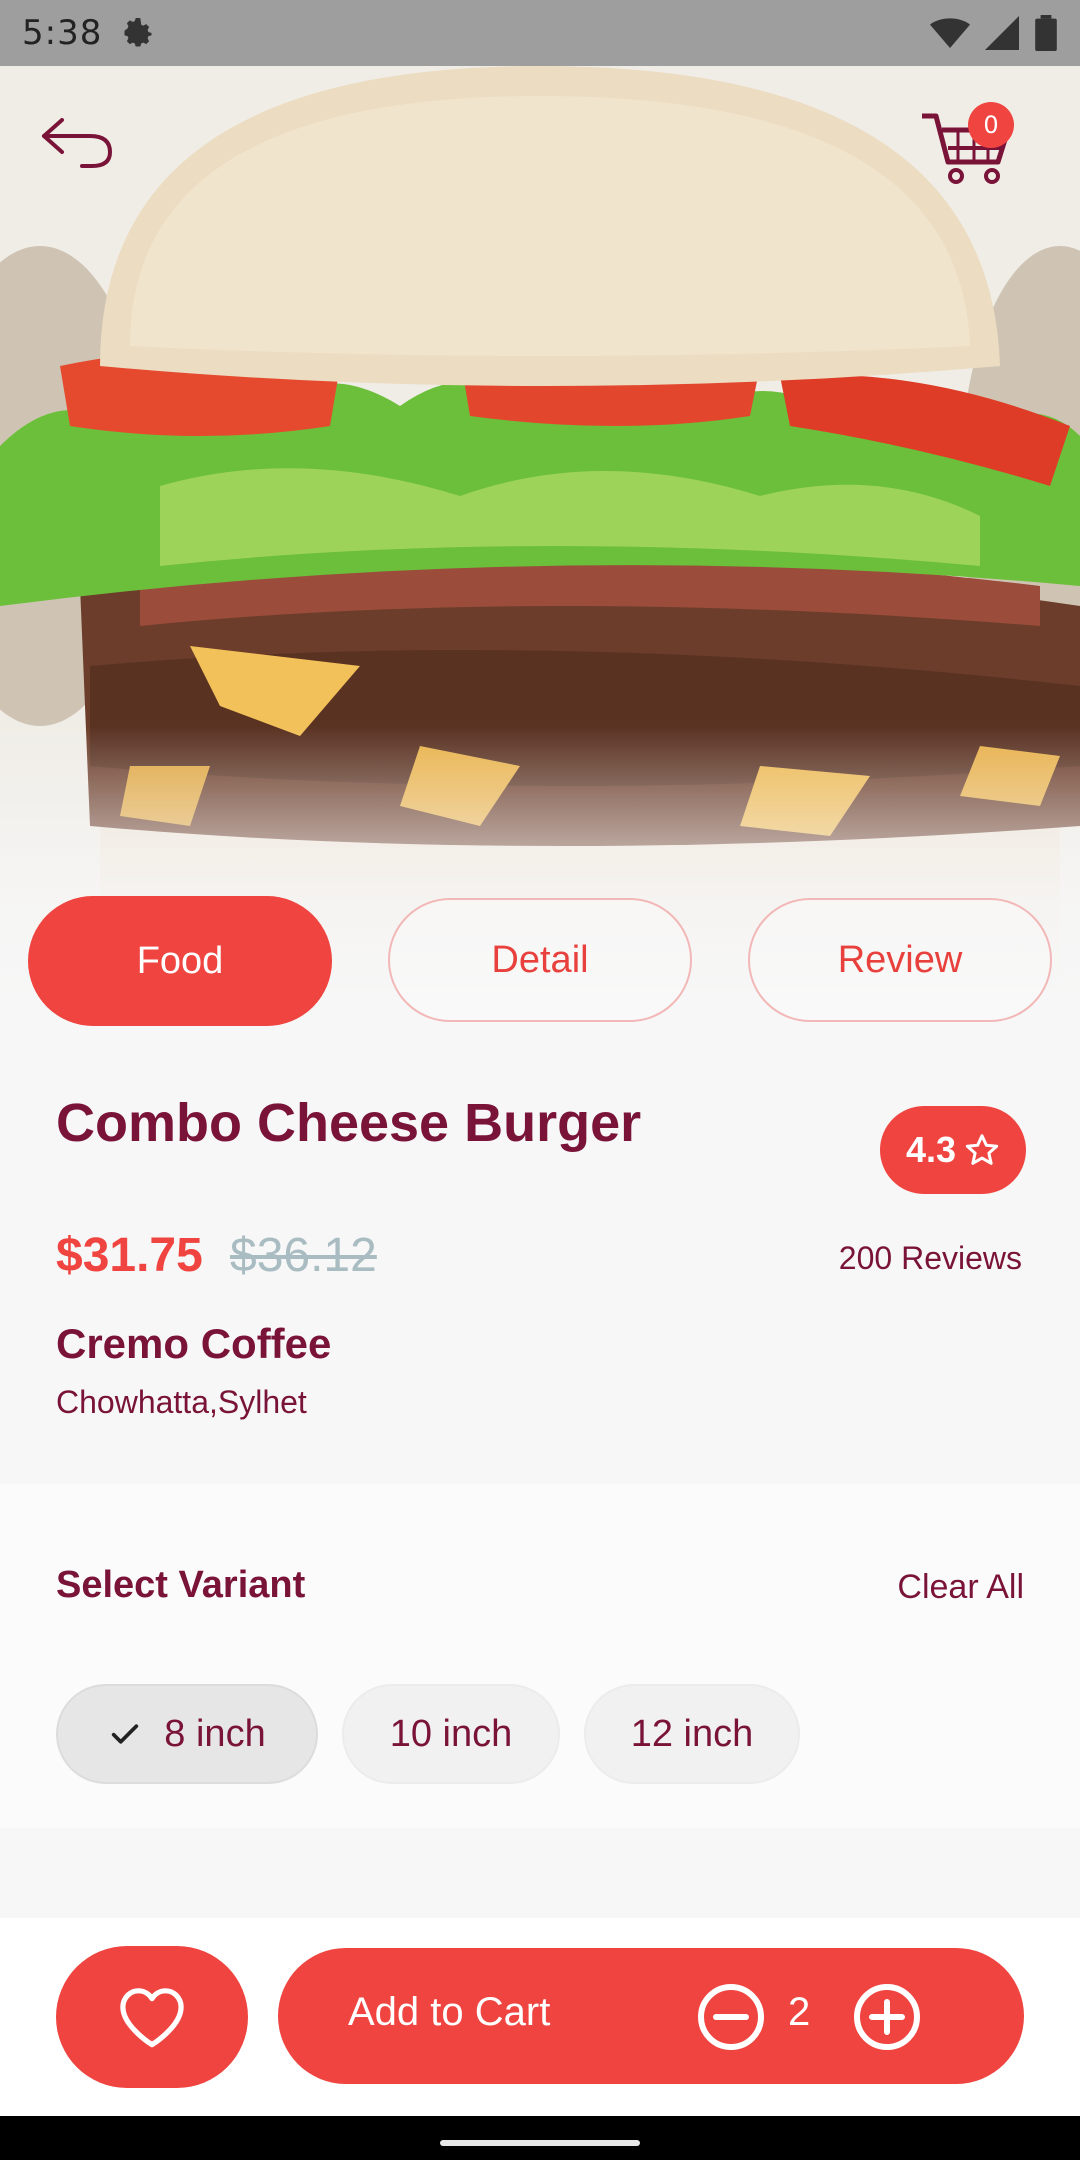 This screenshot has height=2160, width=1080. I want to click on product-title: Combo Cheese Burger, so click(349, 1123).